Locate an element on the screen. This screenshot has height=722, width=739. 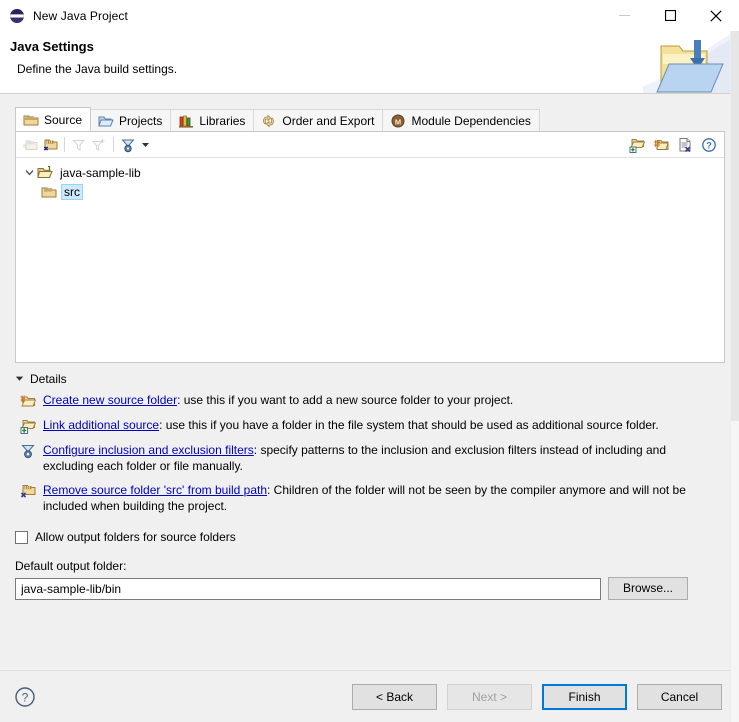
tab-libraries: Libraries is located at coordinates (212, 120).